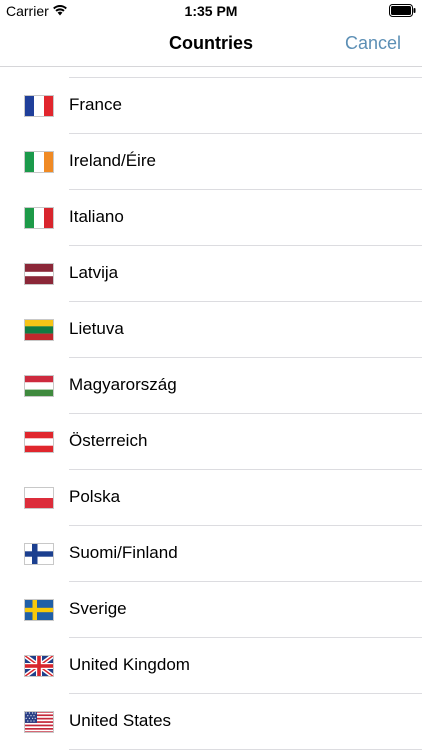 This screenshot has height=750, width=422. I want to click on france-flag-icon, so click(39, 106).